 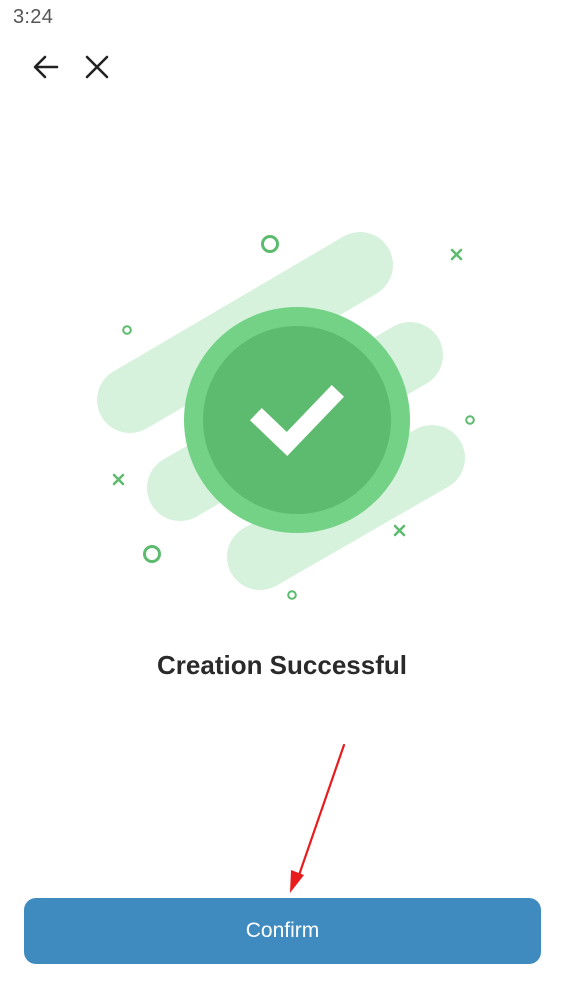 What do you see at coordinates (318, 818) in the screenshot?
I see `annotation-arrow-icon` at bounding box center [318, 818].